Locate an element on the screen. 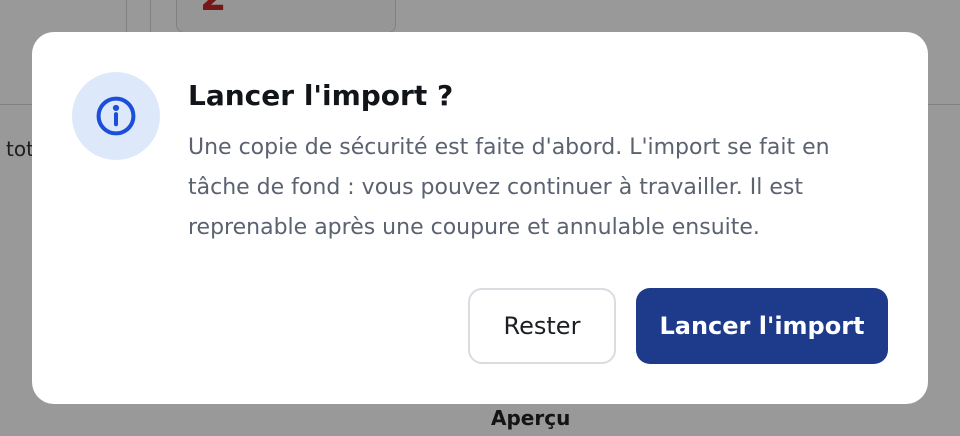 Image resolution: width=960 pixels, height=436 pixels. dialog-title: Lancer l'import ? is located at coordinates (321, 95).